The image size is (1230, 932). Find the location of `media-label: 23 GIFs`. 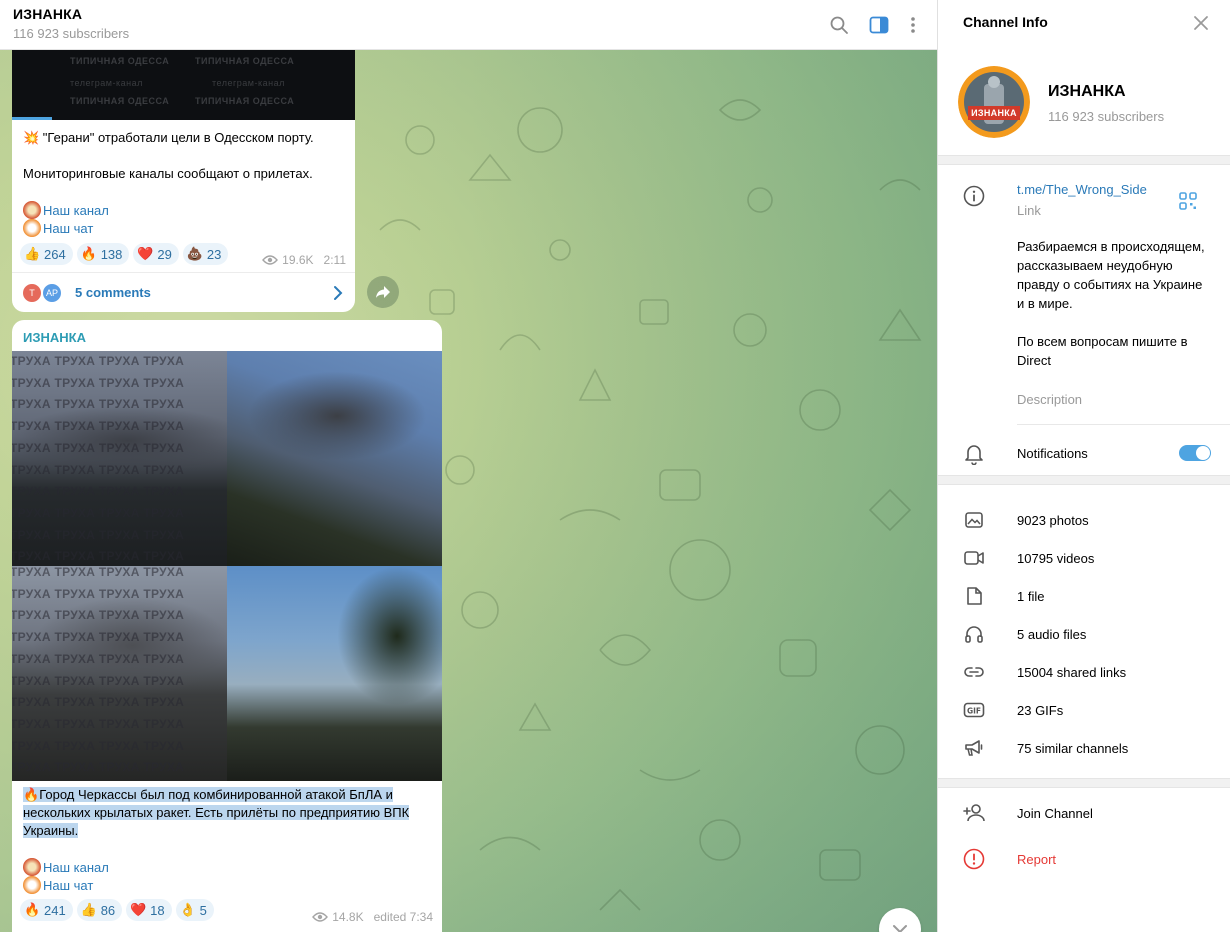

media-label: 23 GIFs is located at coordinates (1040, 710).